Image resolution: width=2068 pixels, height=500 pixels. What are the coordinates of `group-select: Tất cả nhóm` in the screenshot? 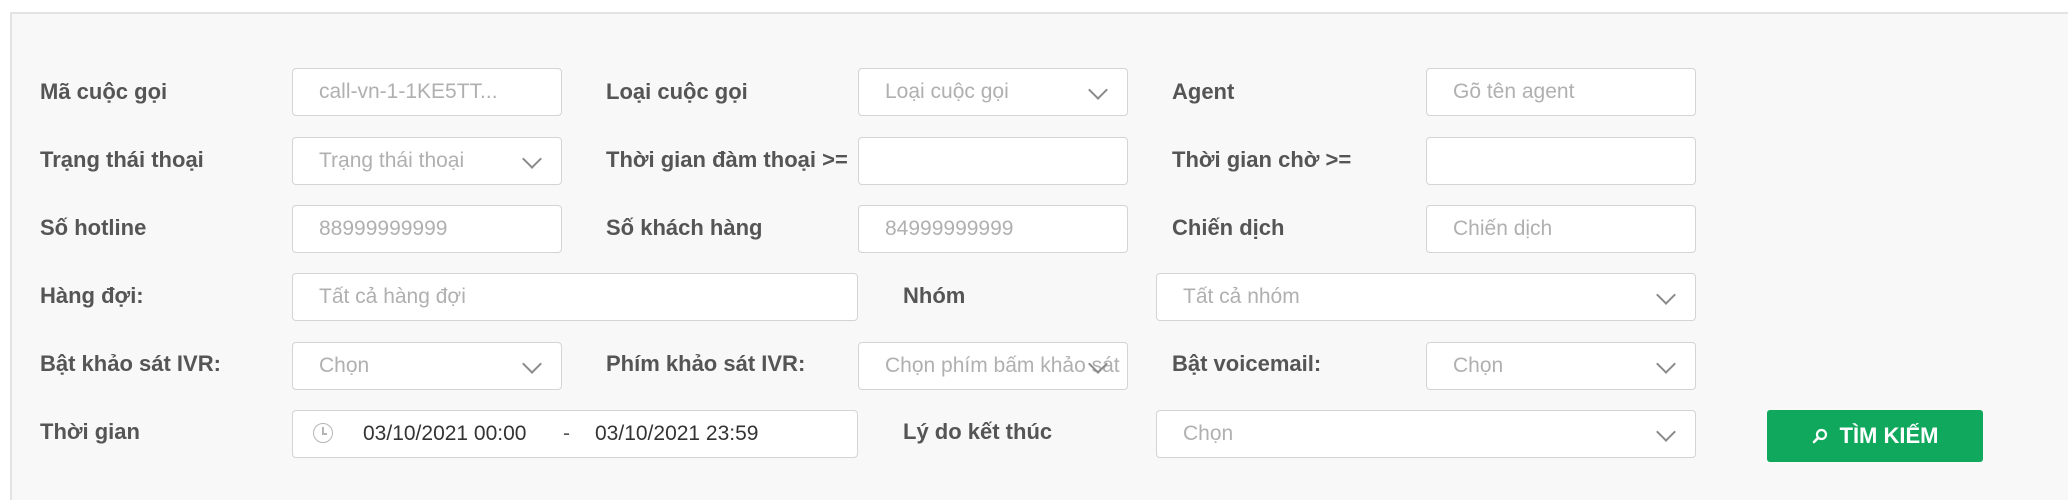 It's located at (1426, 297).